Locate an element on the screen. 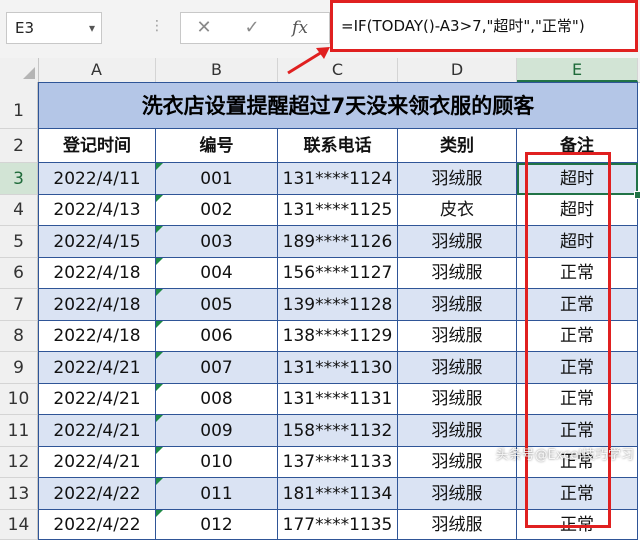 This screenshot has width=640, height=540. data-cell: 2022/4/11 is located at coordinates (97, 179).